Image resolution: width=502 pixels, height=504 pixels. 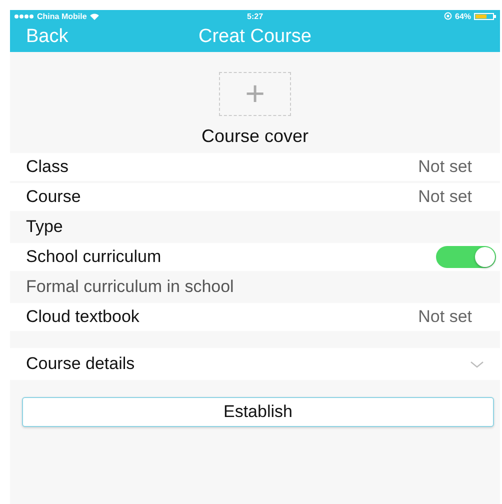 I want to click on page-title: Creat Course, so click(x=255, y=37).